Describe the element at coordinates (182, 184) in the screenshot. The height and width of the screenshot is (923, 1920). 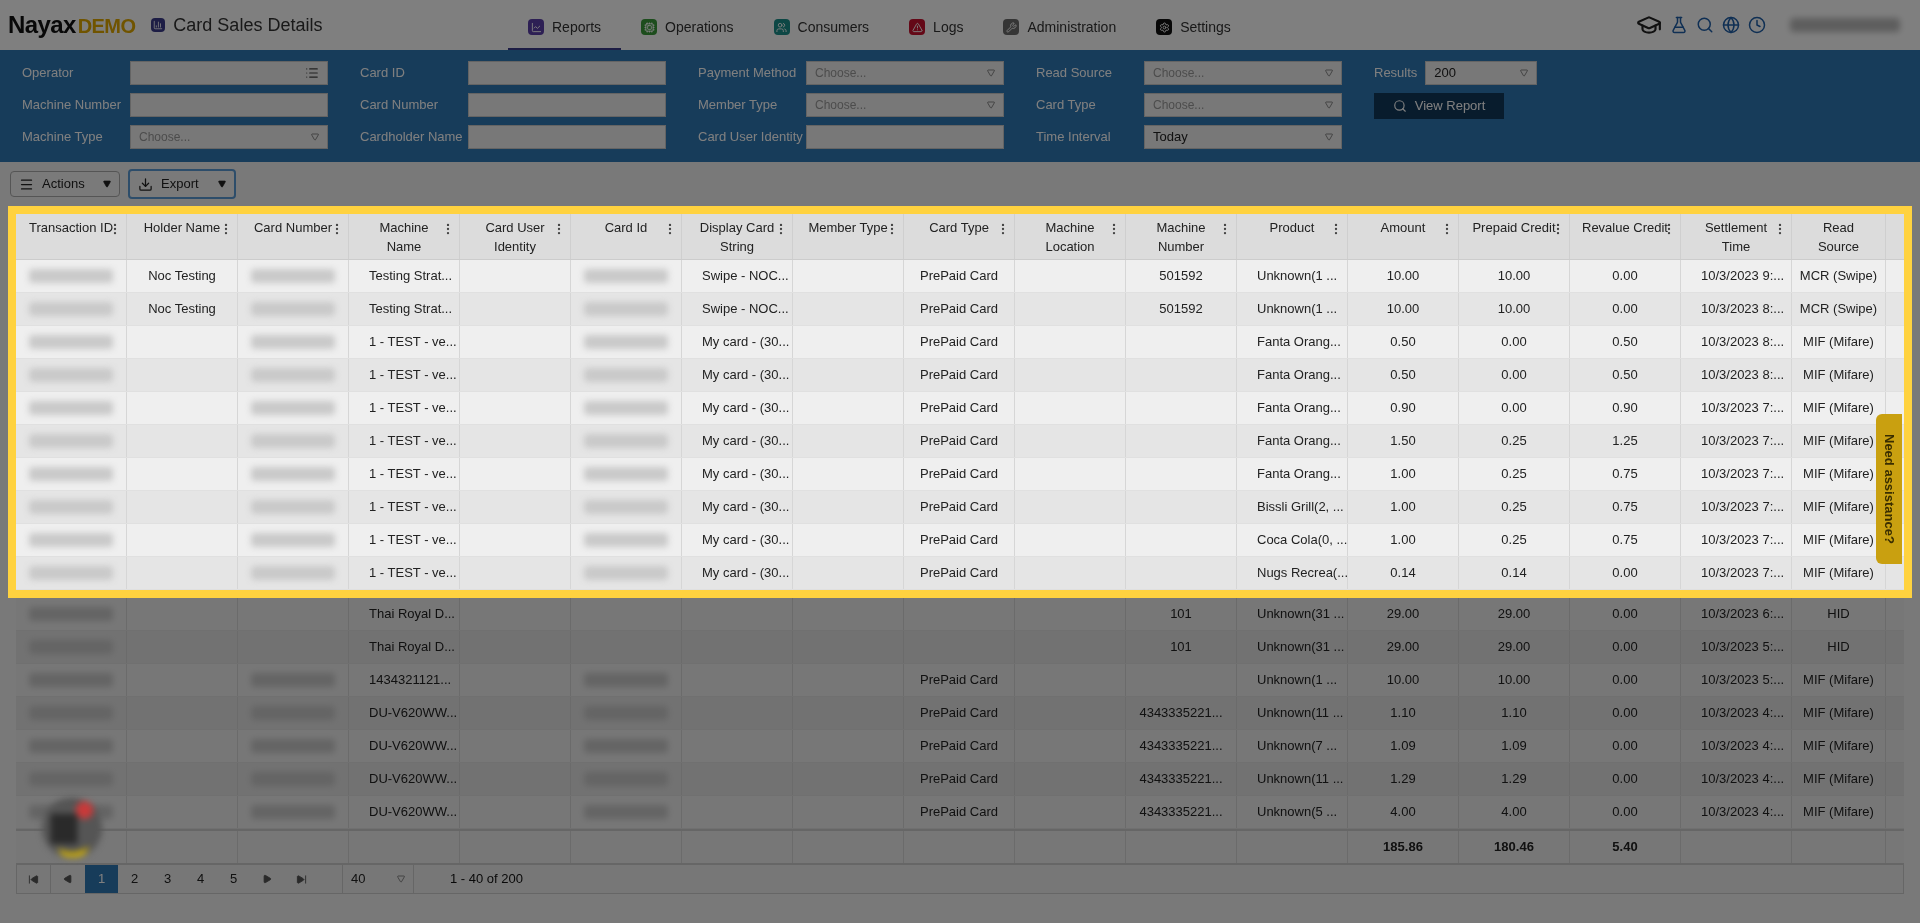
I see `export-button: Export` at that location.